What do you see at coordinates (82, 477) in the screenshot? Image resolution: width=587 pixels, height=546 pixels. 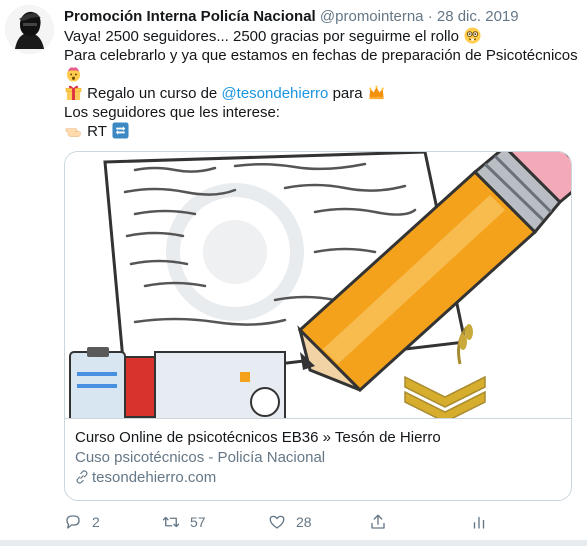 I see `link-icon` at bounding box center [82, 477].